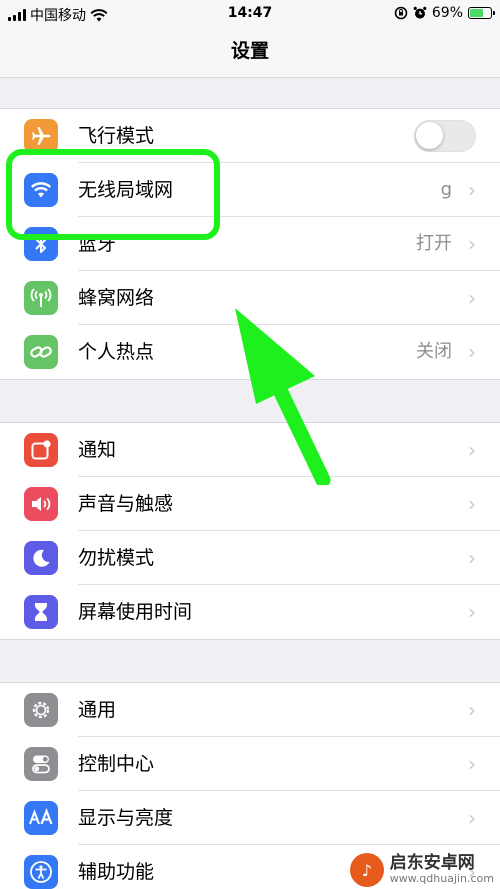  I want to click on settings-row-general: 通用 ›, so click(250, 710).